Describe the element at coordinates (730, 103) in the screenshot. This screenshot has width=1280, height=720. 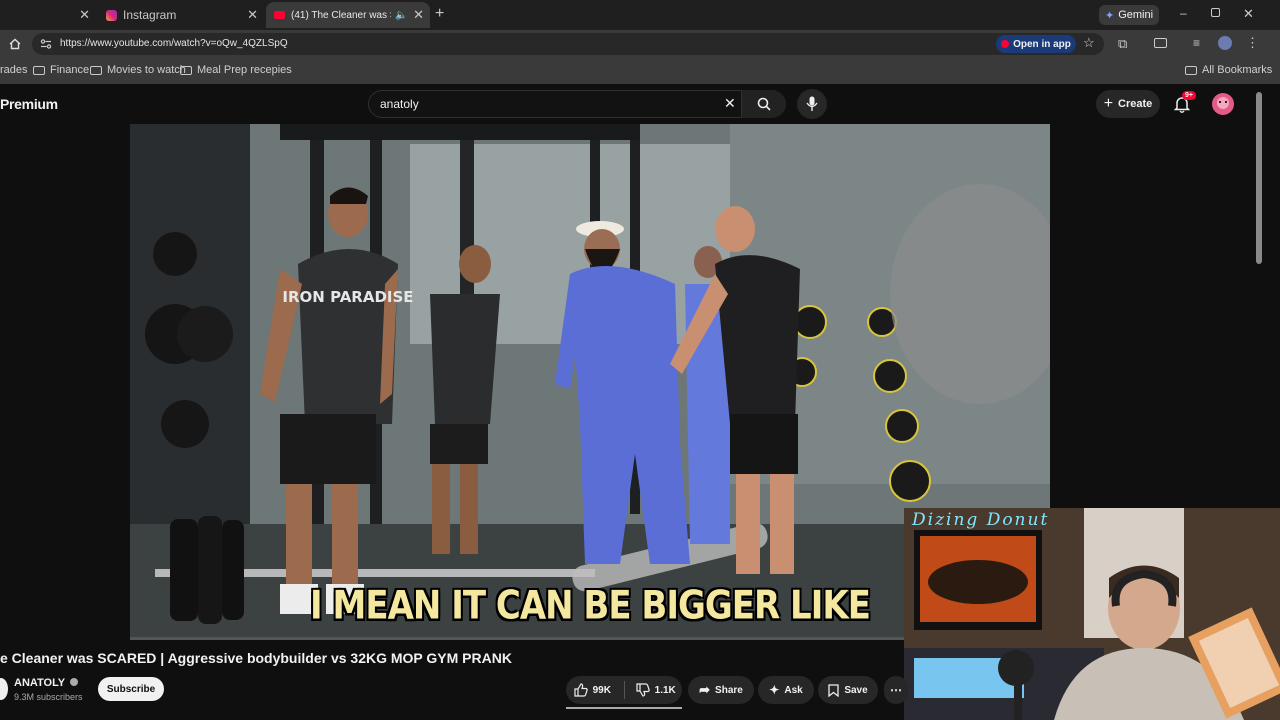
I see `clear-search-icon: ✕` at that location.